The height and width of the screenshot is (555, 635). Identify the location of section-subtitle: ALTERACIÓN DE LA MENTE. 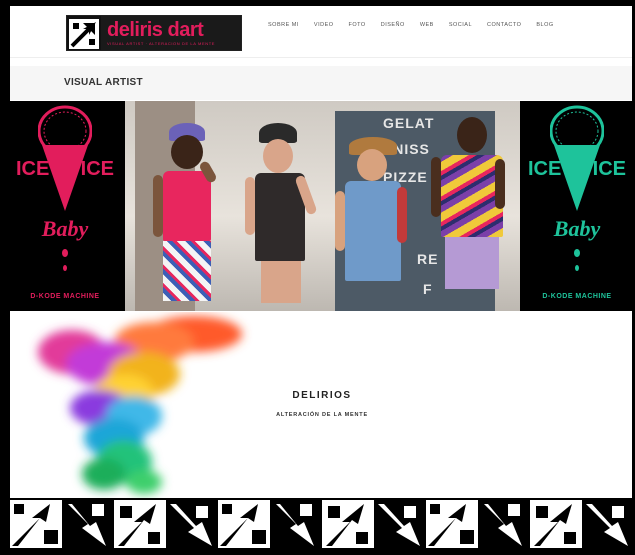
(322, 415).